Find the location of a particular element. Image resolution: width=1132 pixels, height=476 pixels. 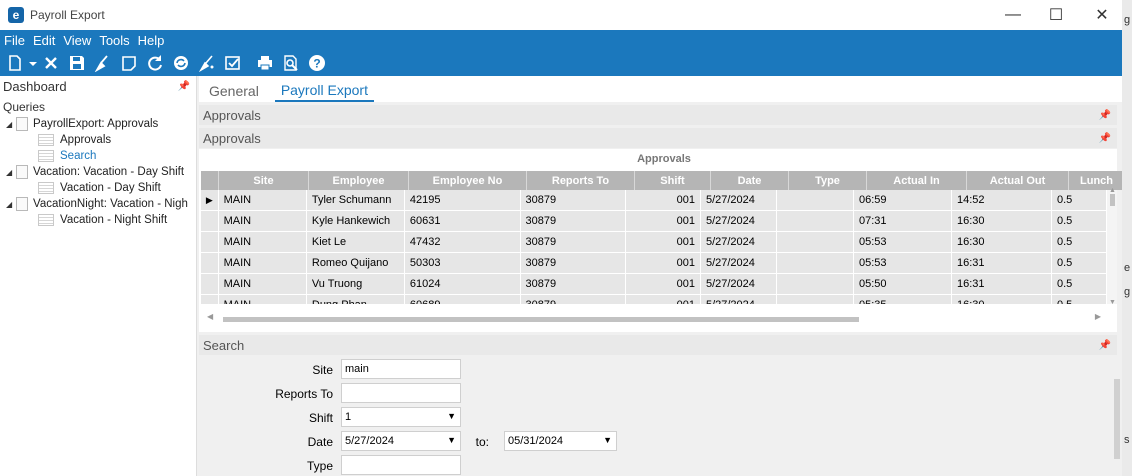

menu-file: File is located at coordinates (14, 40).